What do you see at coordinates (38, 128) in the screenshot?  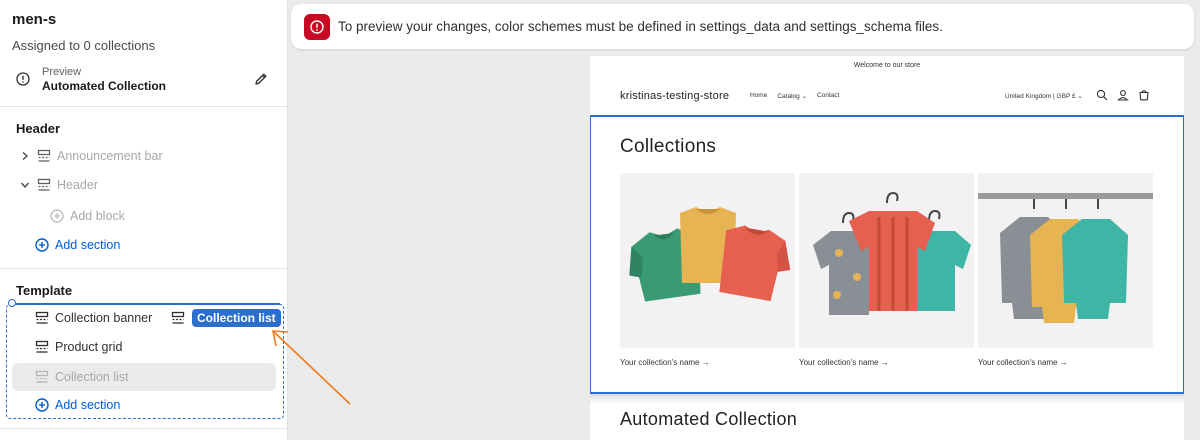 I see `header-group-title: Header` at bounding box center [38, 128].